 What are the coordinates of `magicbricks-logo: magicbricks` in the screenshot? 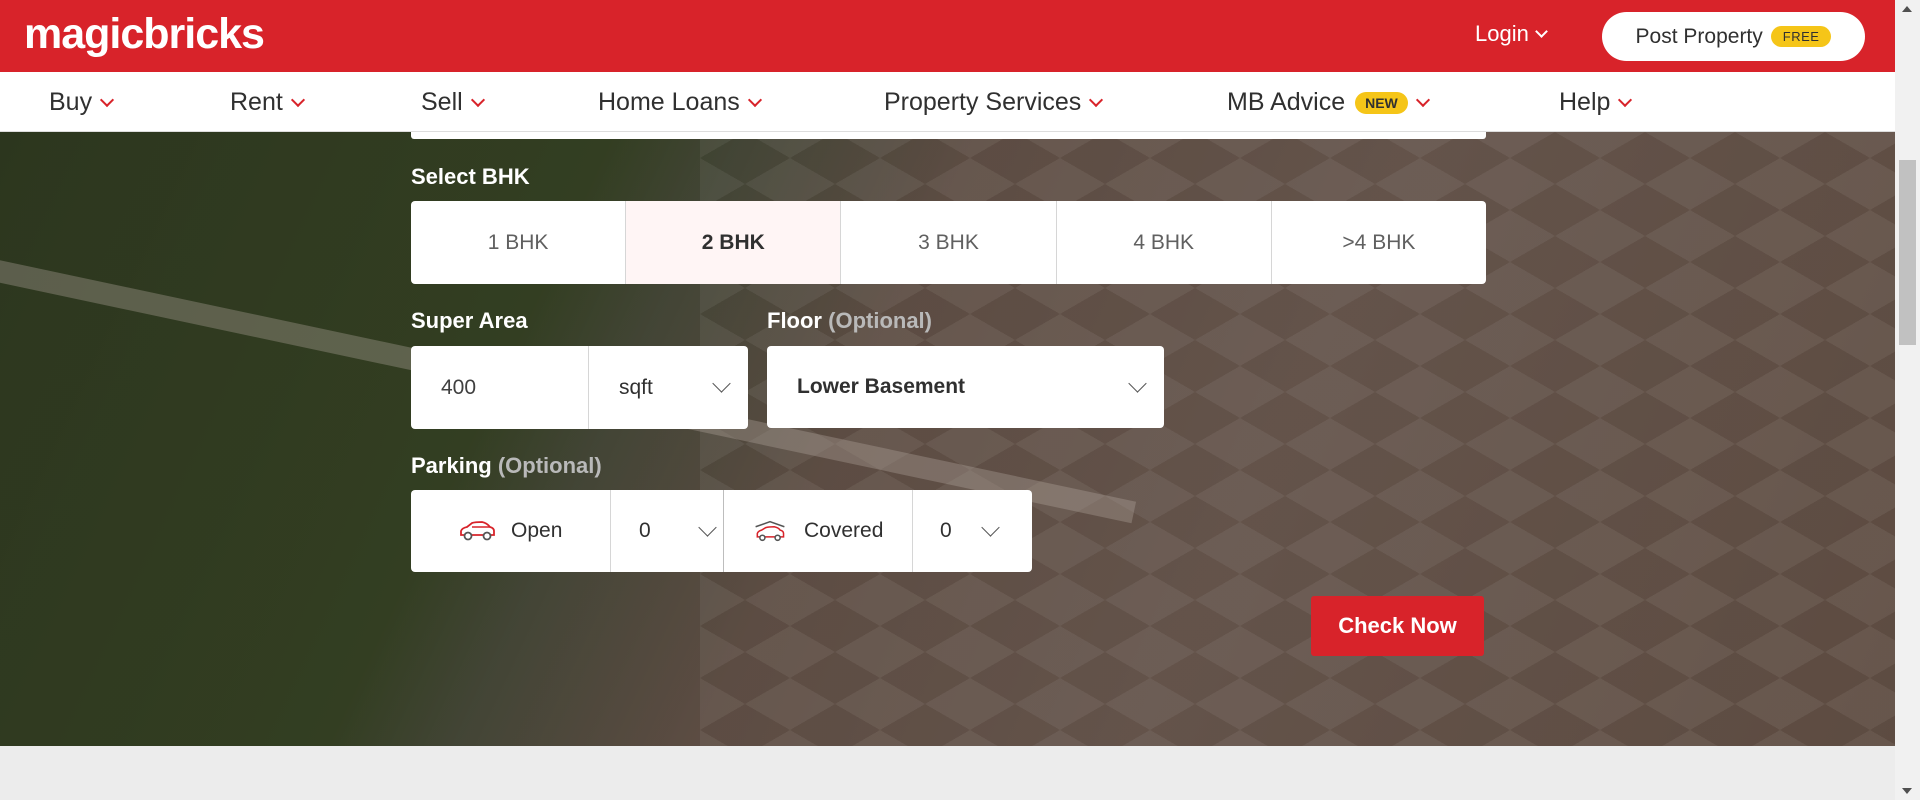 It's located at (144, 34).